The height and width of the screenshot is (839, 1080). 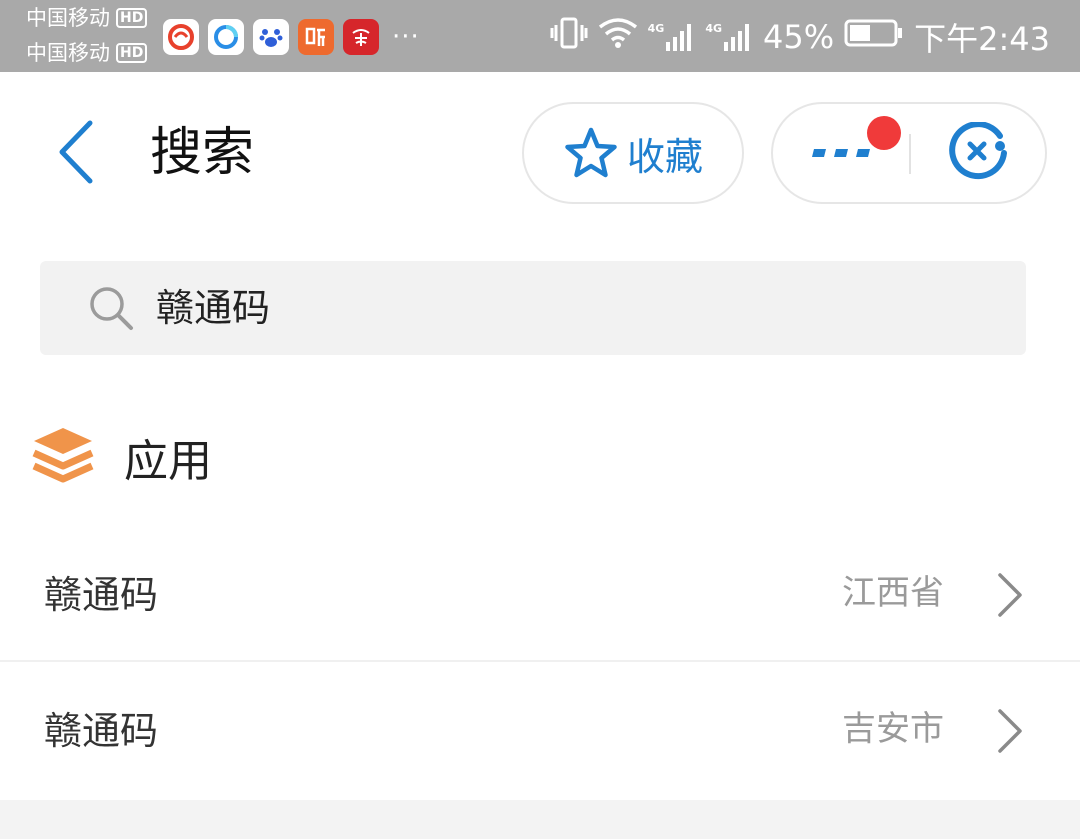 I want to click on section-header-apps: 应用, so click(x=122, y=457).